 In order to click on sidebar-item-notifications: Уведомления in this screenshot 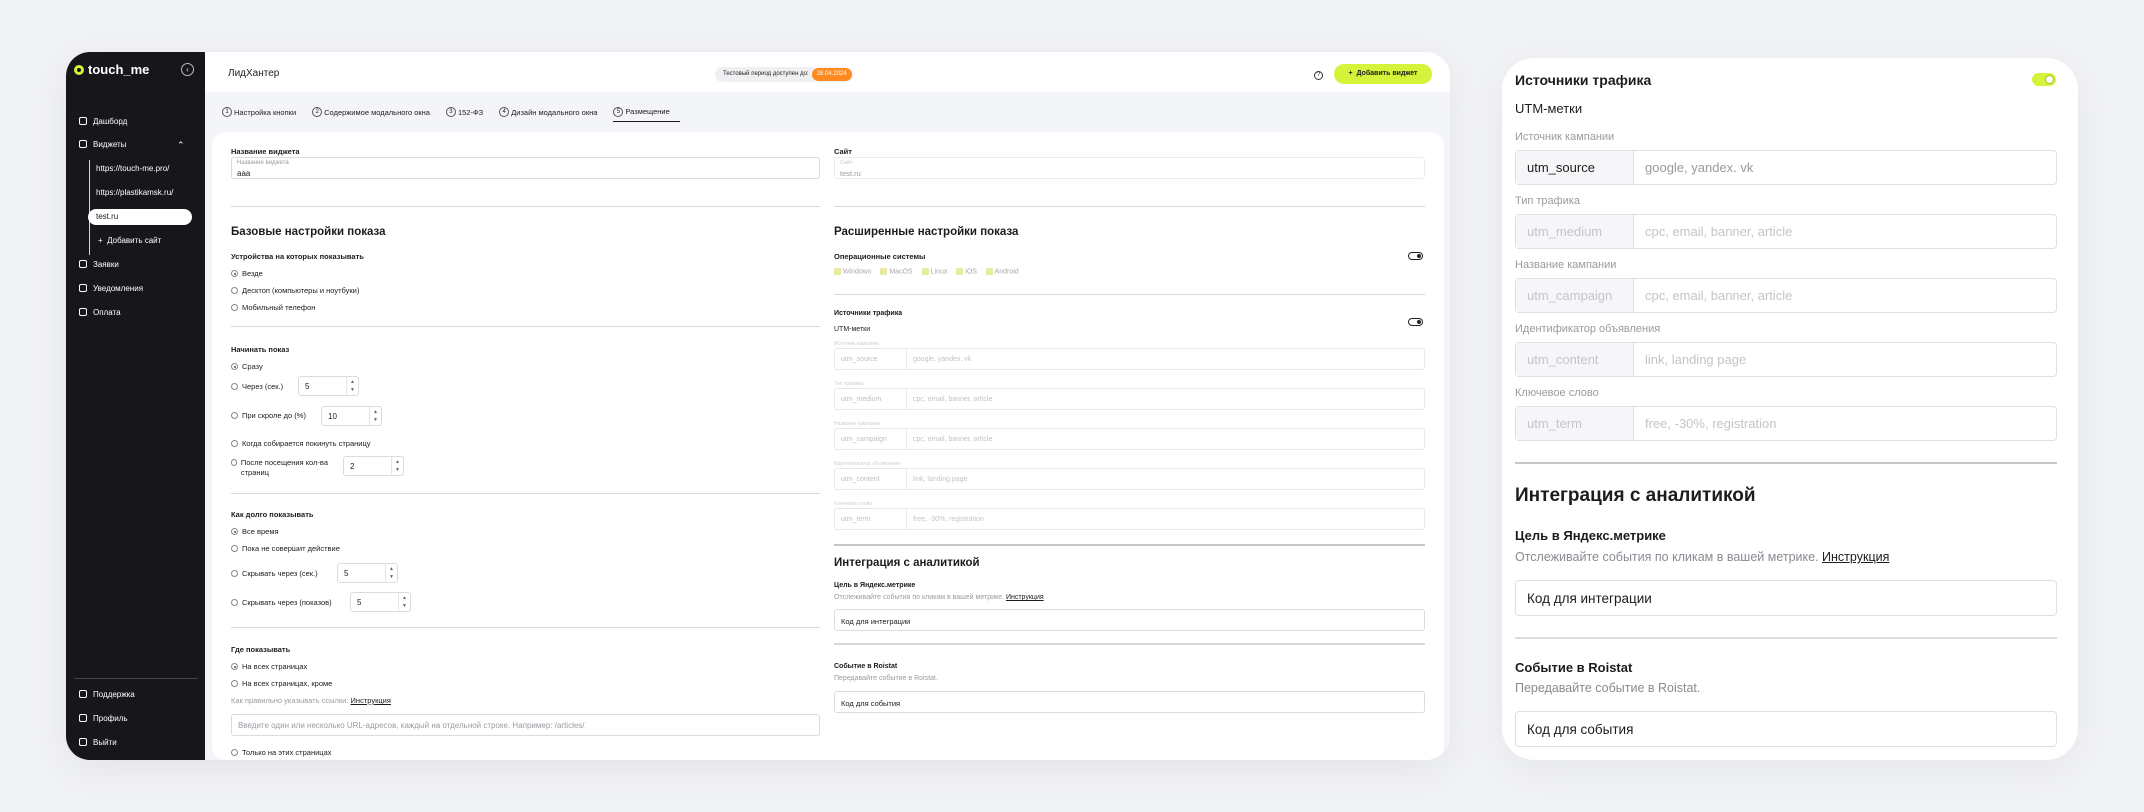, I will do `click(111, 288)`.